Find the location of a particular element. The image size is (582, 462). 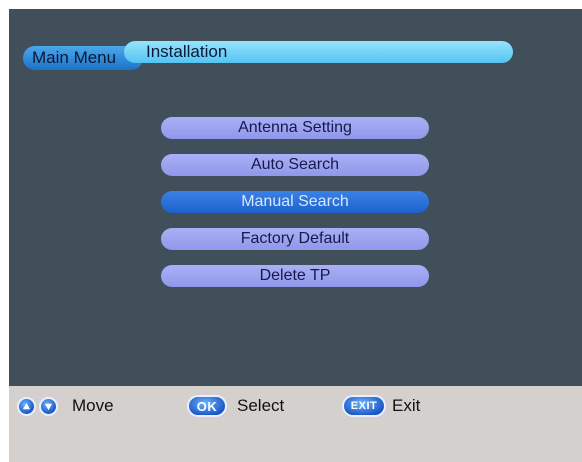

menu-item-auto-search: Auto Search is located at coordinates (295, 165).